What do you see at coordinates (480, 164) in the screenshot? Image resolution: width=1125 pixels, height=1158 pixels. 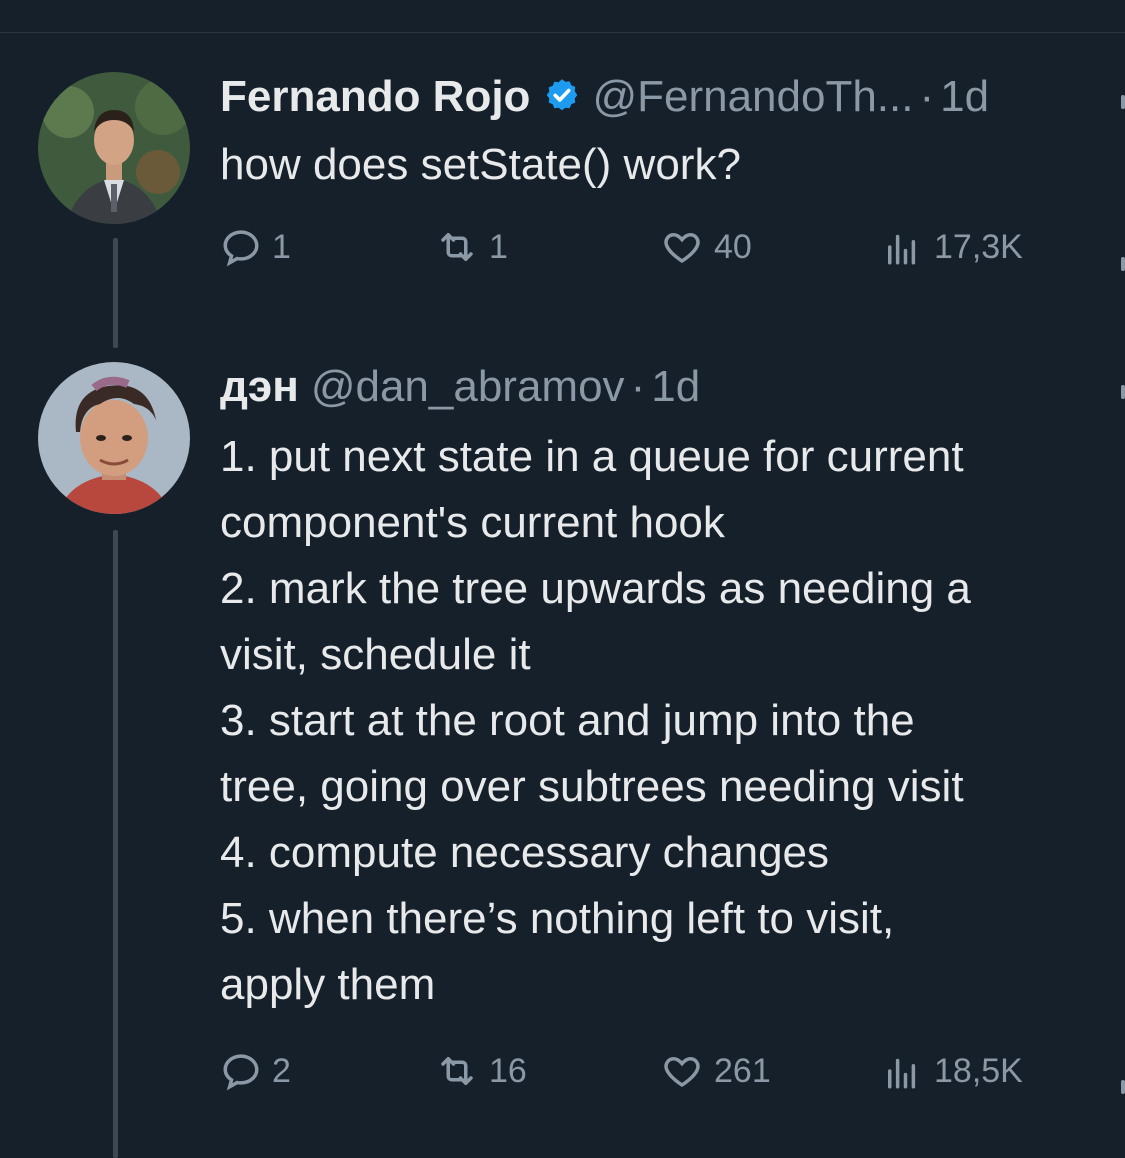 I see `tweet-text: how does setState() work?` at bounding box center [480, 164].